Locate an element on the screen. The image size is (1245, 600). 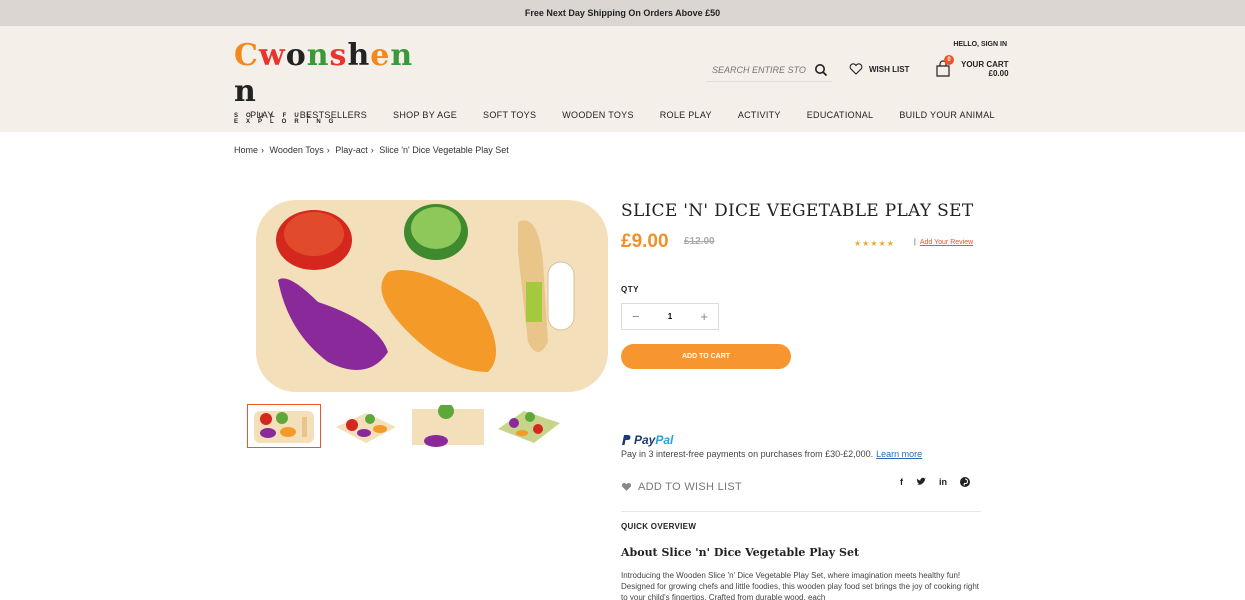
quantity-stepper: − + is located at coordinates (670, 316).